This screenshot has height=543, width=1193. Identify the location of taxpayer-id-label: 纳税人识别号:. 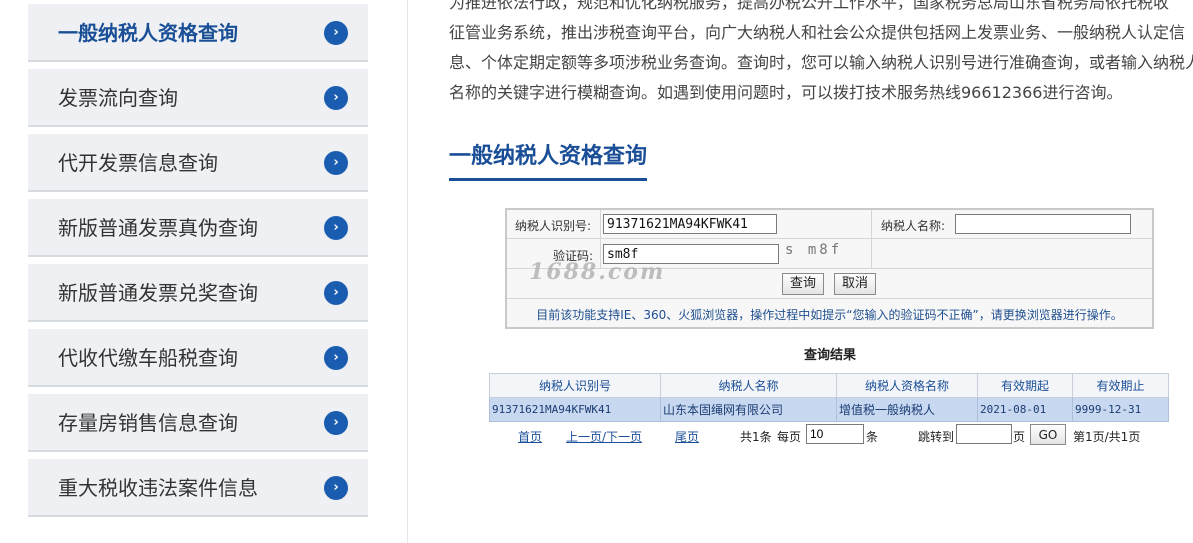
(553, 226).